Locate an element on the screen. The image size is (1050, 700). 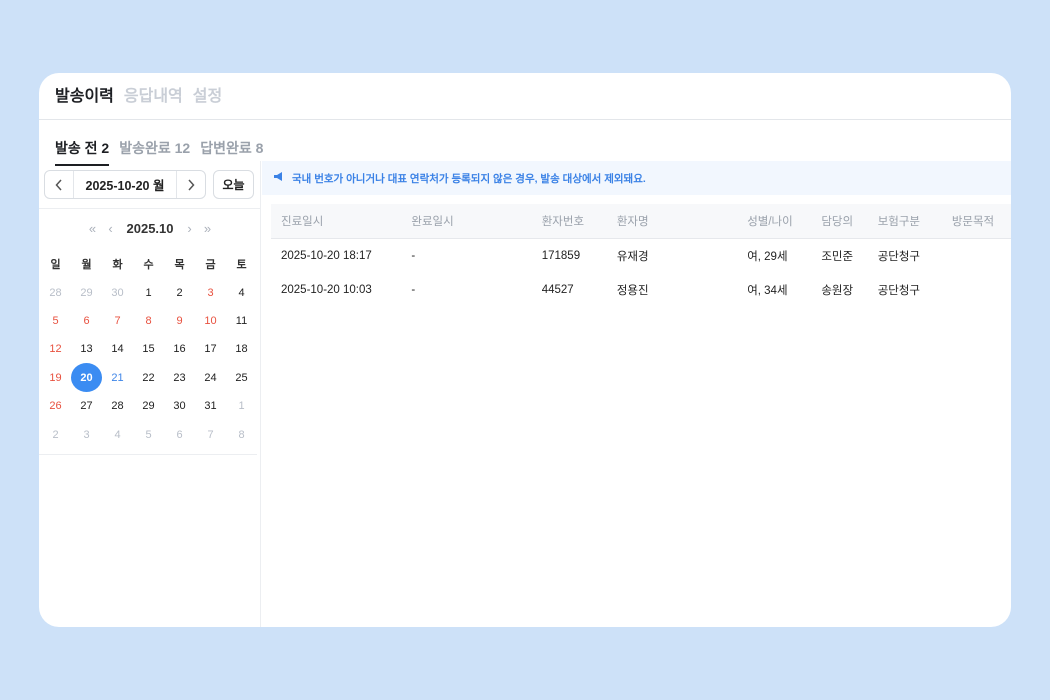
current-date: 2025-10-20 월 is located at coordinates (125, 184).